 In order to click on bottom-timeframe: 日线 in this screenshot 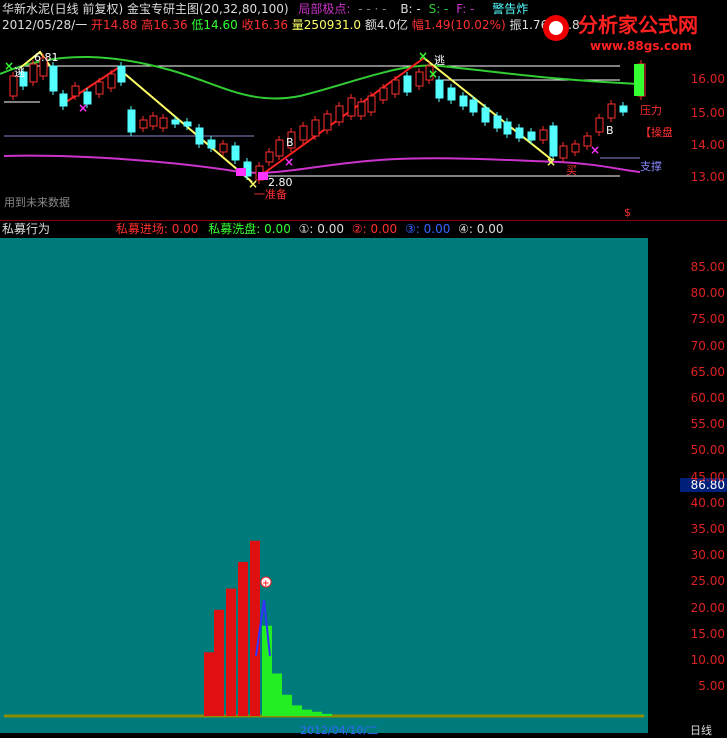, I will do `click(701, 730)`.